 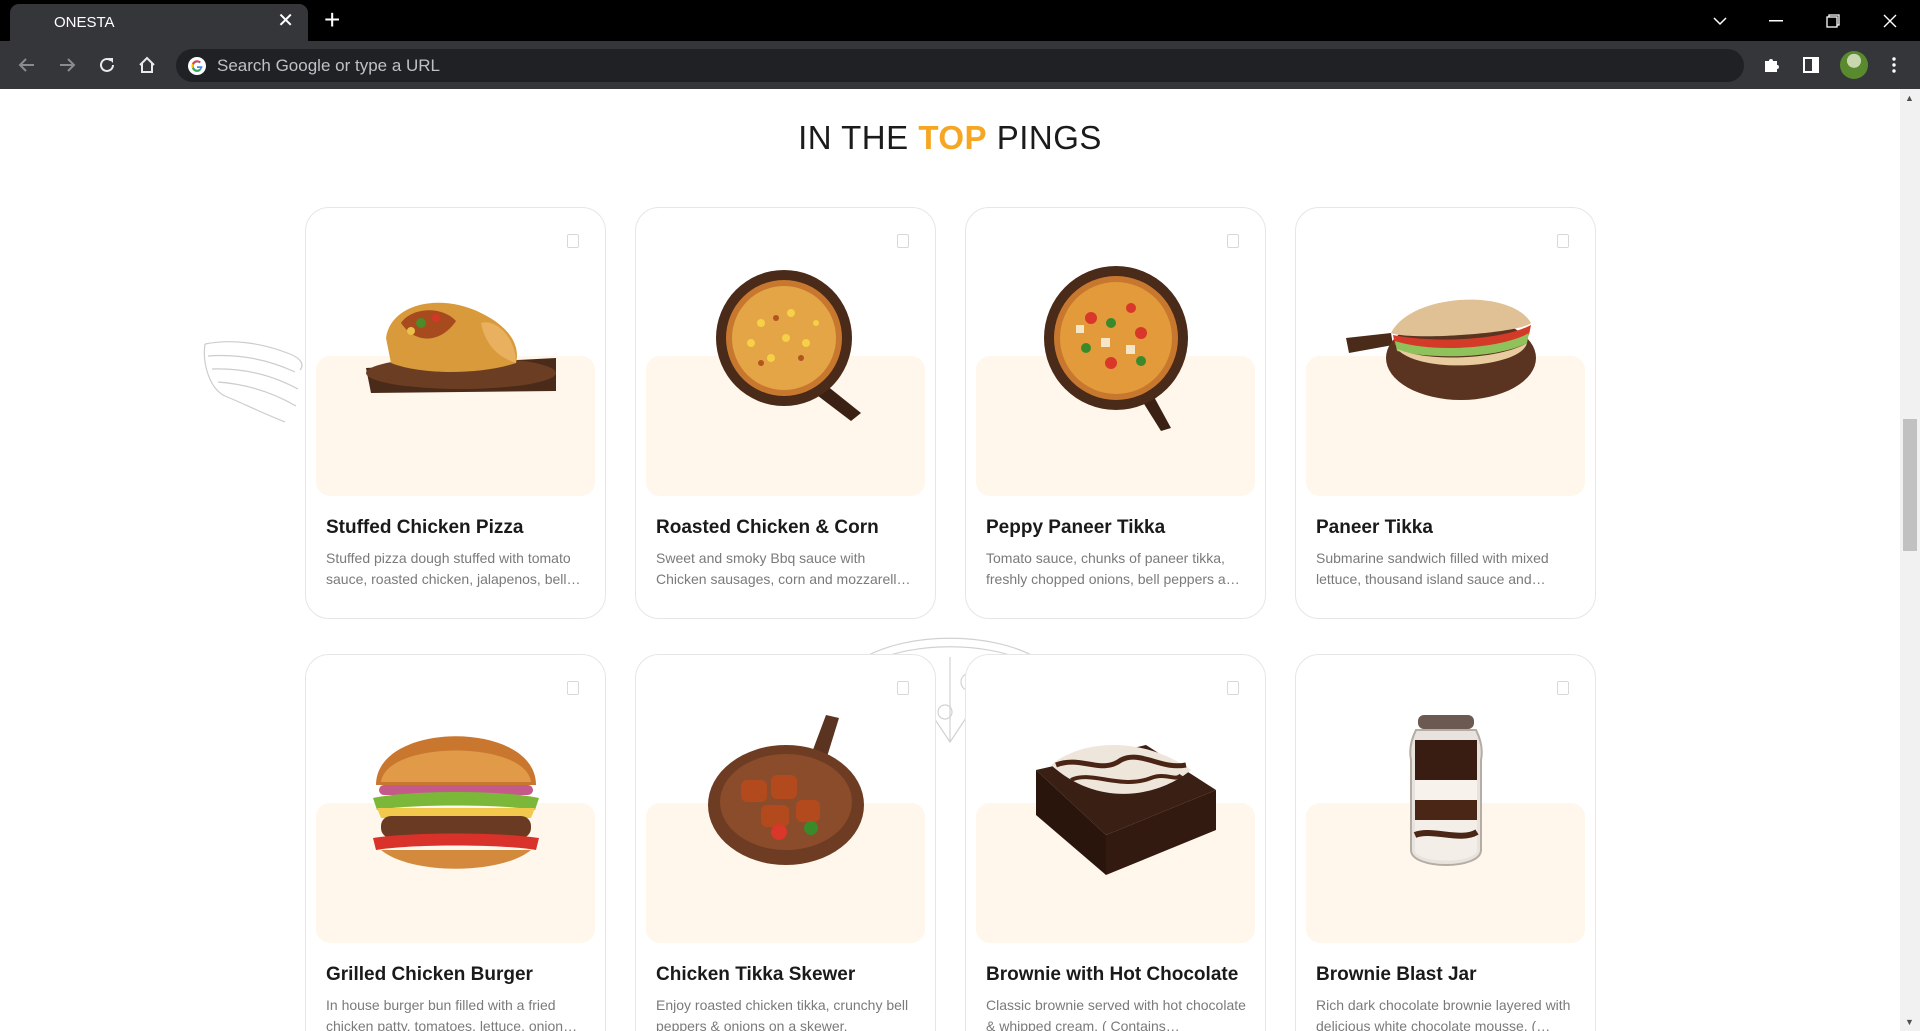 What do you see at coordinates (425, 527) in the screenshot?
I see `product-name: Stuffed Chicken Pizza` at bounding box center [425, 527].